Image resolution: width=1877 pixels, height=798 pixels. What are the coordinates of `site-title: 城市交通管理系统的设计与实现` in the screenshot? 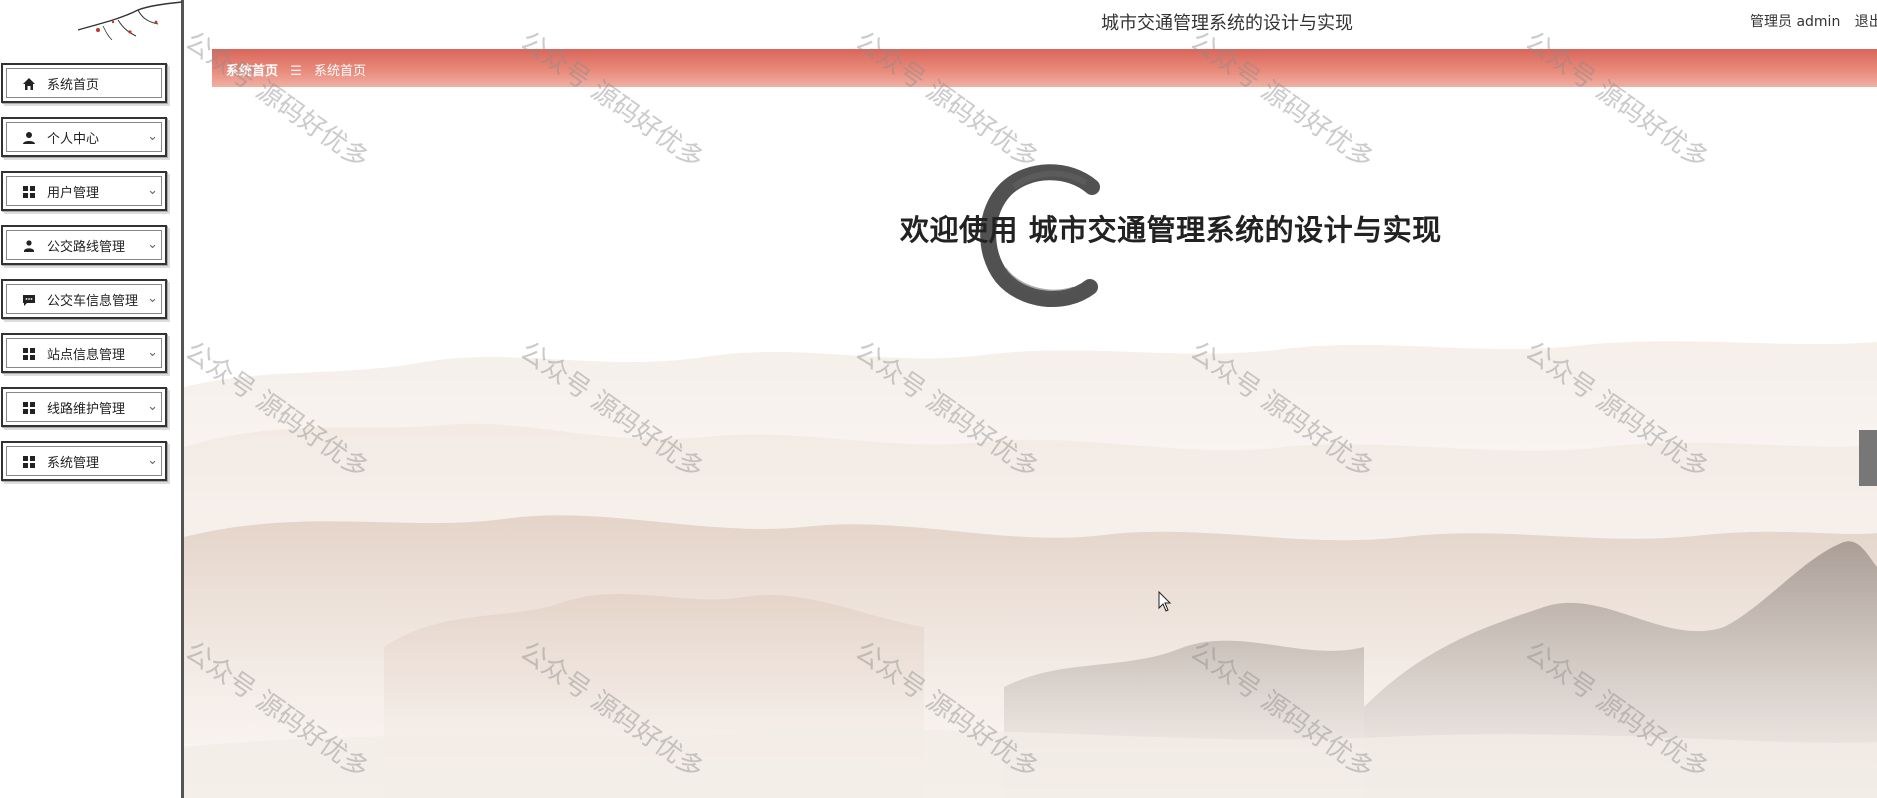 It's located at (1227, 23).